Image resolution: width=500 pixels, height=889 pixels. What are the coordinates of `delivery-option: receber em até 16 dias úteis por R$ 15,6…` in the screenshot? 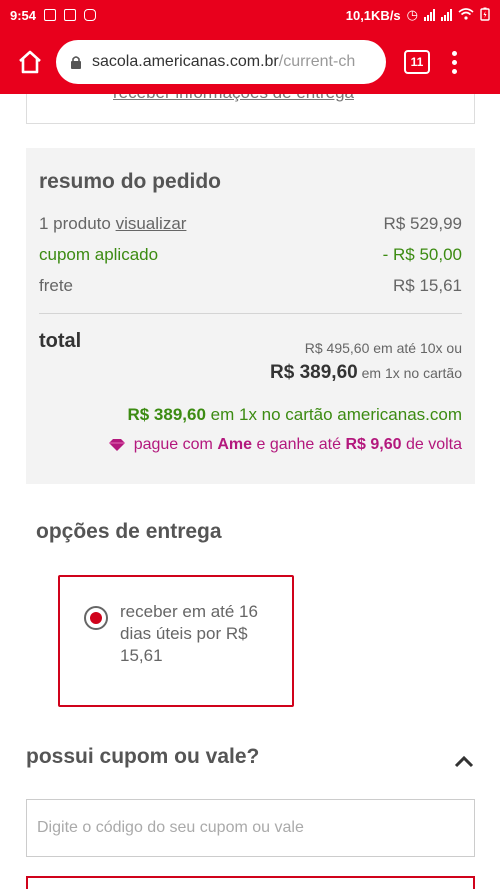 It's located at (176, 641).